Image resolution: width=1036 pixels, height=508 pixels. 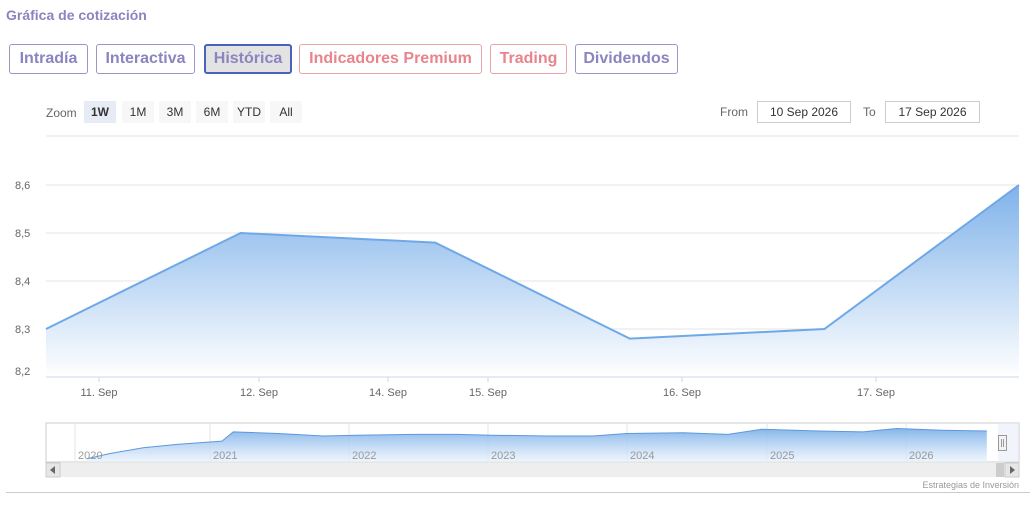 I want to click on x-tick-label: 14. Sep, so click(x=388, y=393).